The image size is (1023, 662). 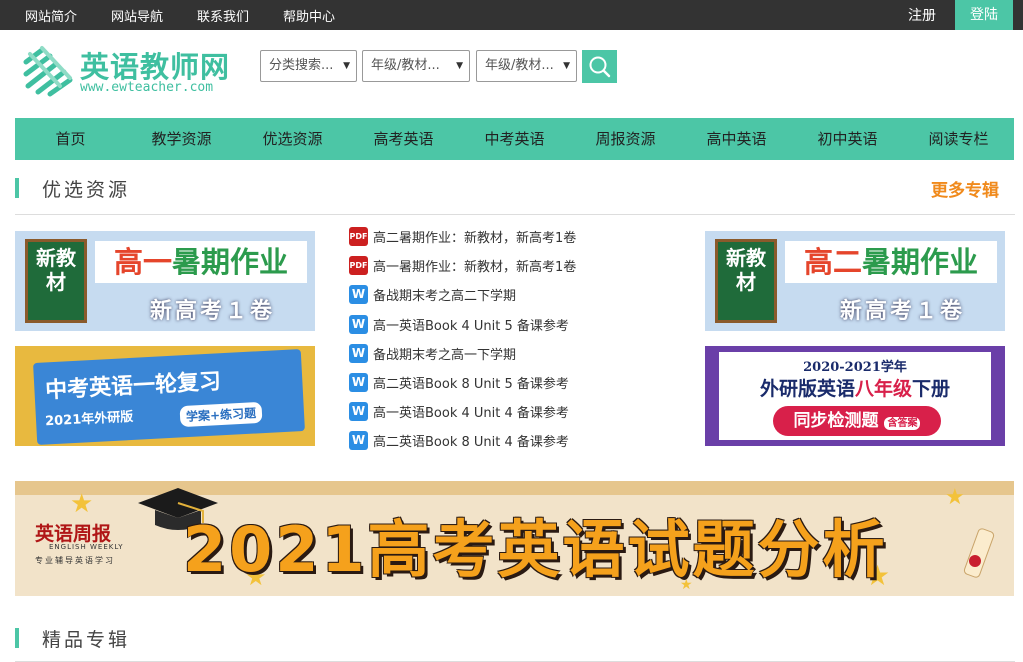 I want to click on banner-title-grade: 高二, so click(x=832, y=262).